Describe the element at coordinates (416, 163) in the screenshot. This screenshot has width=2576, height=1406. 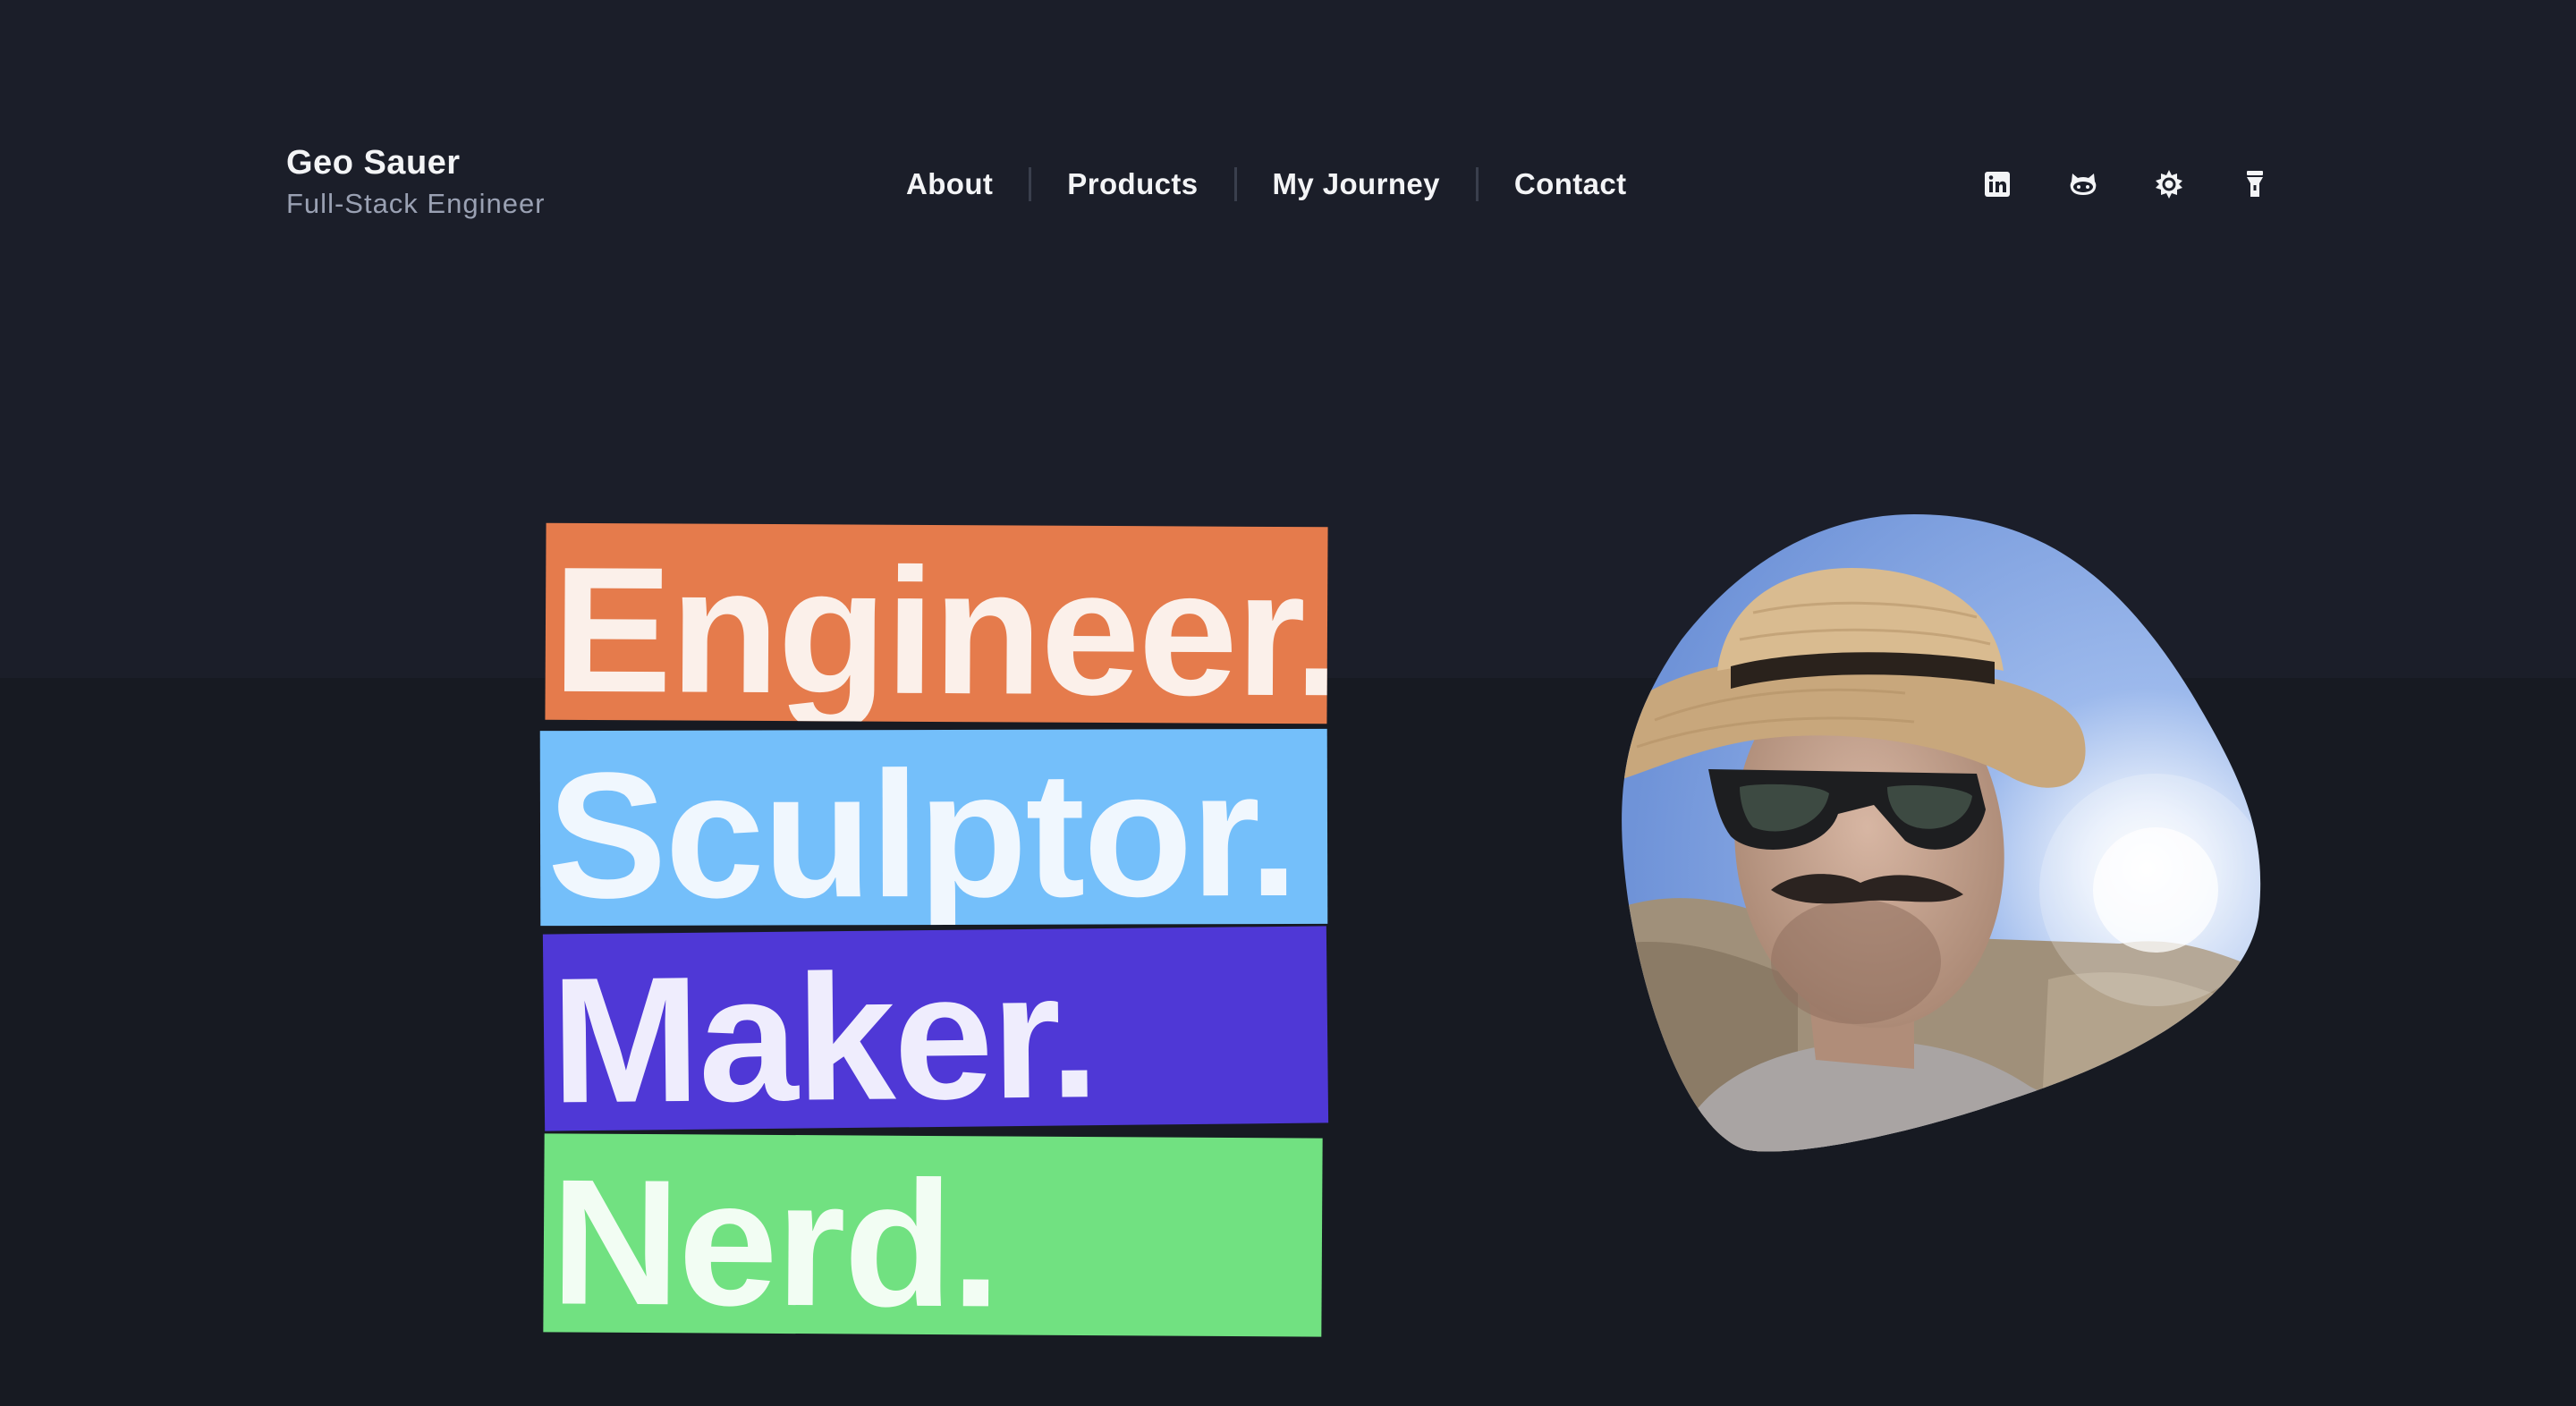
I see `site-owner-name: Geo Sauer` at that location.